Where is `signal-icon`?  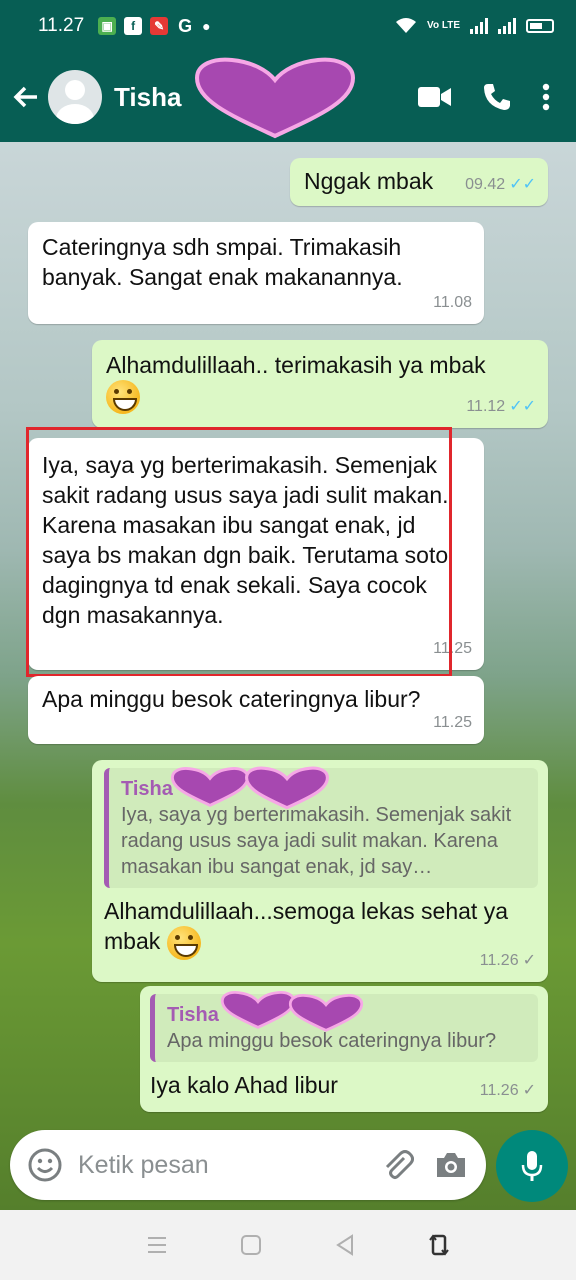
signal-icon is located at coordinates (479, 26).